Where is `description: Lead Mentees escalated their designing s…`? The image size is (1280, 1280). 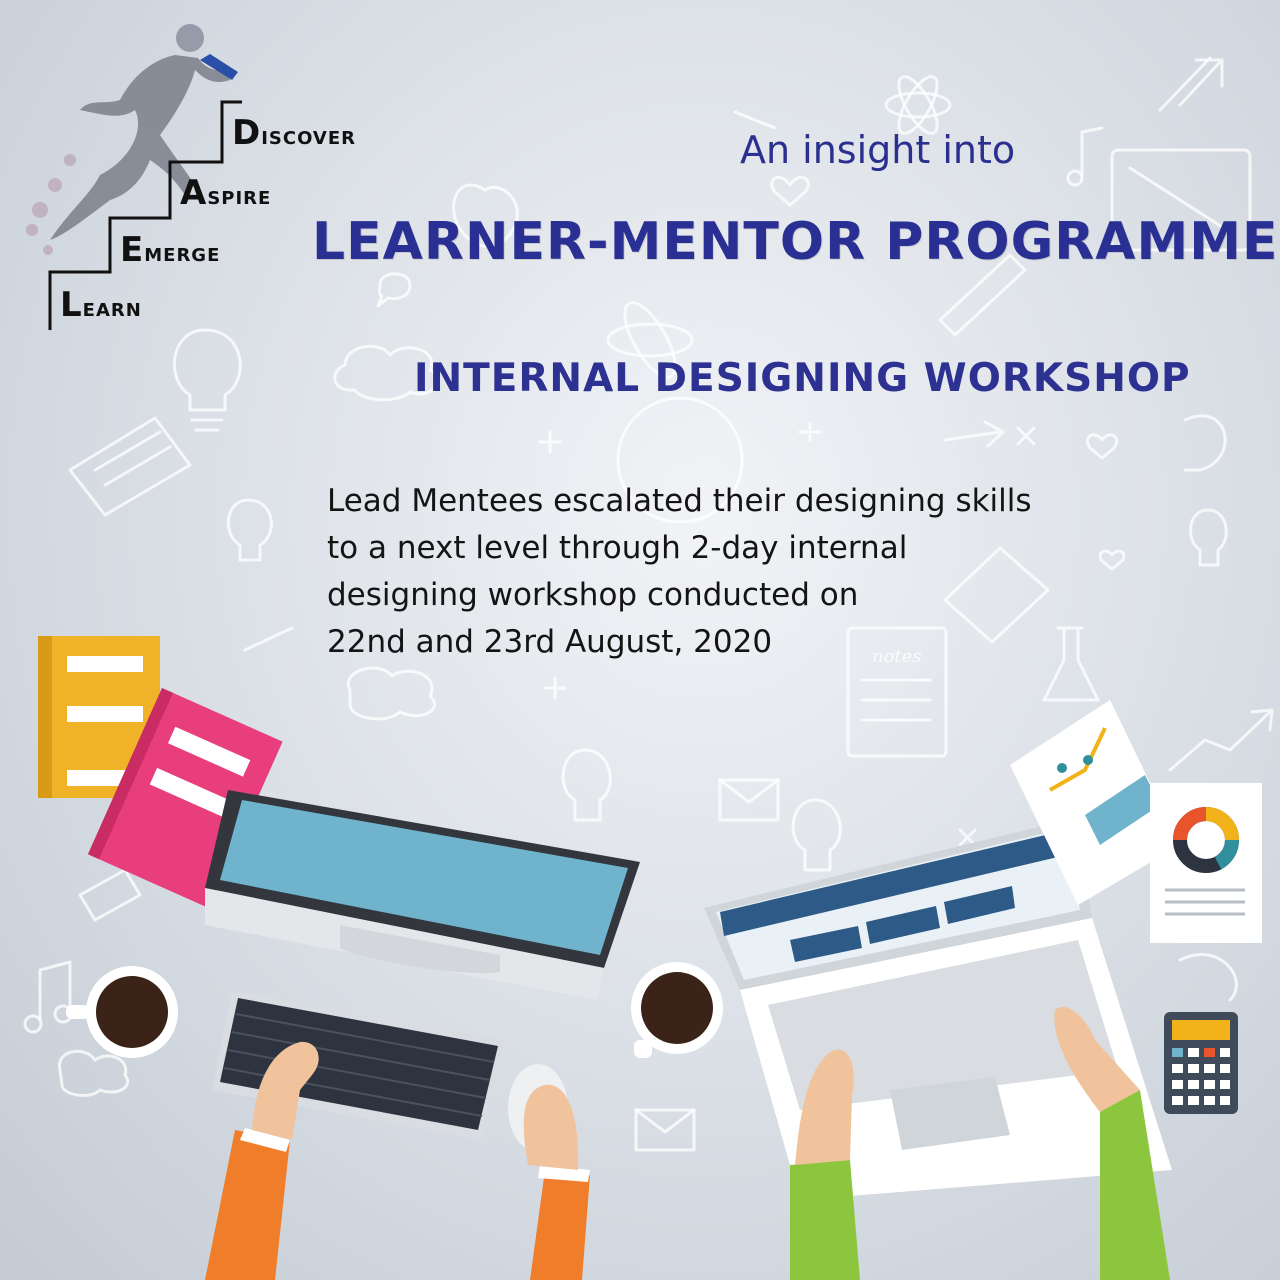 description: Lead Mentees escalated their designing s… is located at coordinates (707, 572).